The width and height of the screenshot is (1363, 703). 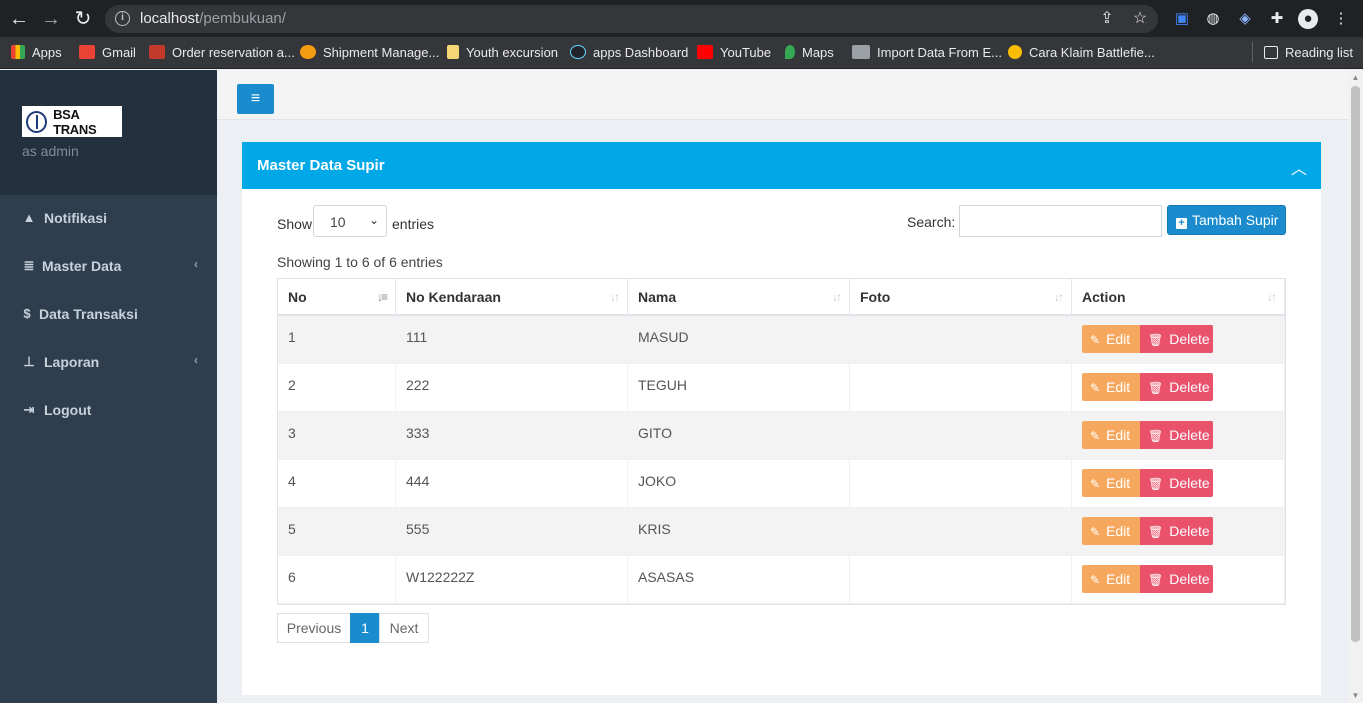 What do you see at coordinates (1213, 19) in the screenshot?
I see `globe-extension-icon: ◍` at bounding box center [1213, 19].